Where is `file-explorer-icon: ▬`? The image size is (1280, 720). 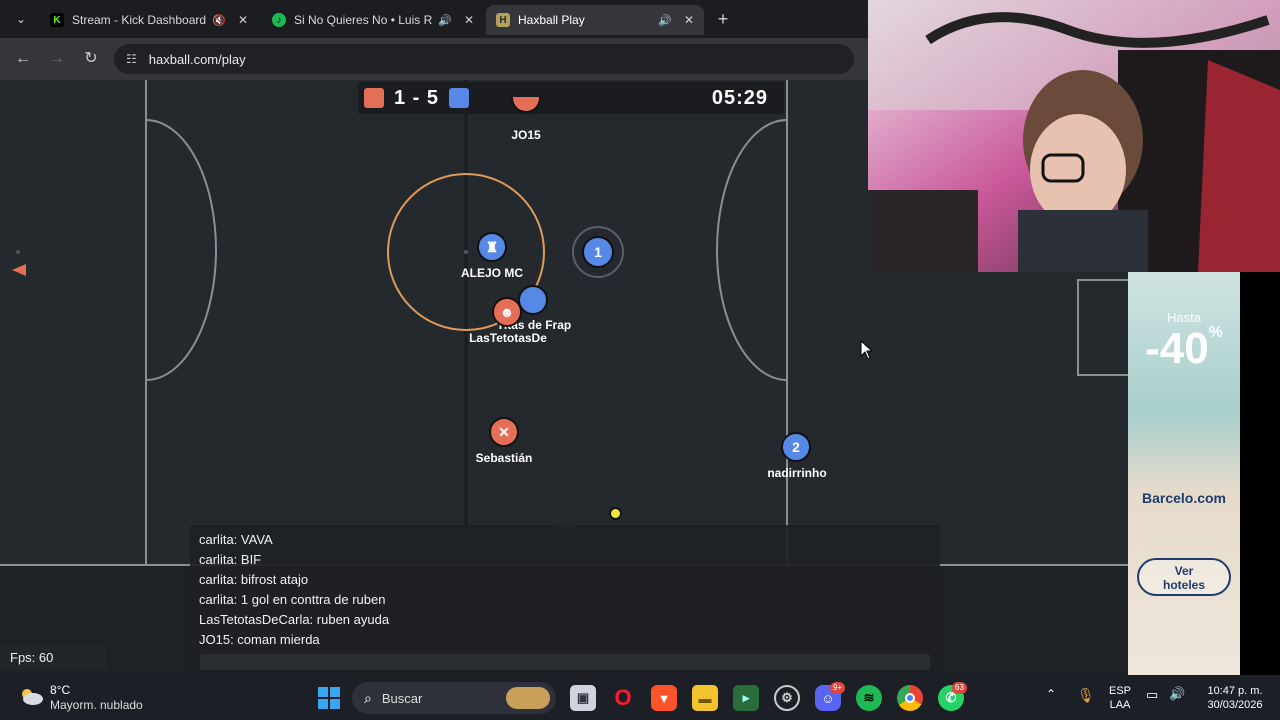 file-explorer-icon: ▬ is located at coordinates (705, 698).